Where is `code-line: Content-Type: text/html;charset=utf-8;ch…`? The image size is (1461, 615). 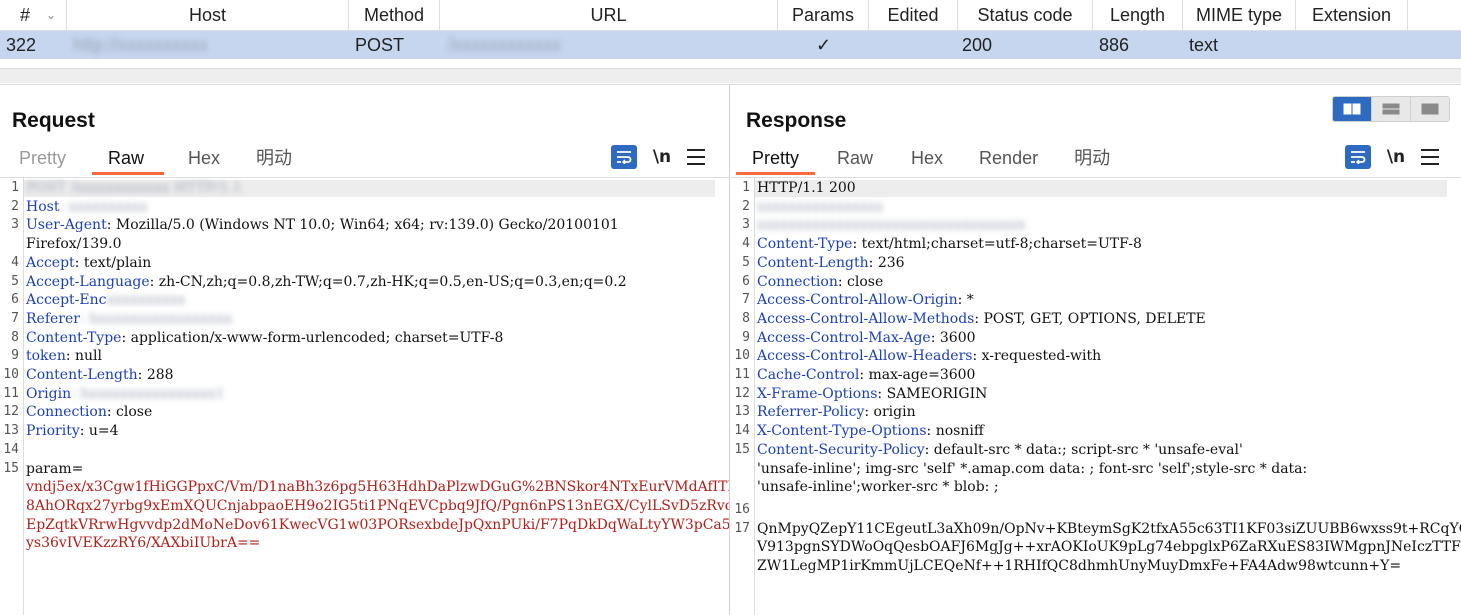
code-line: Content-Type: text/html;charset=utf-8;ch… is located at coordinates (949, 244).